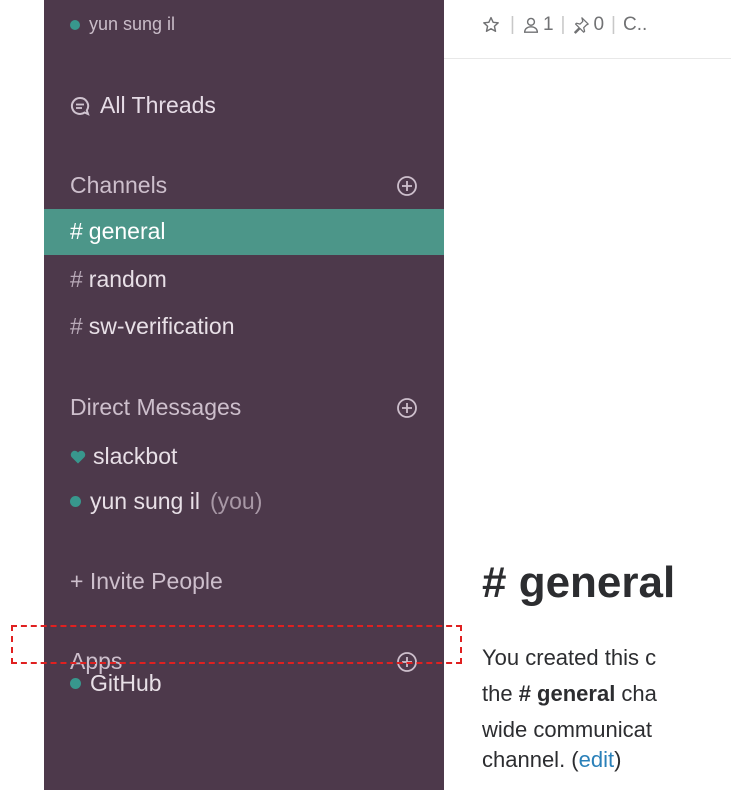 This screenshot has height=801, width=731. What do you see at coordinates (636, 693) in the screenshot?
I see `intro-text: cha` at bounding box center [636, 693].